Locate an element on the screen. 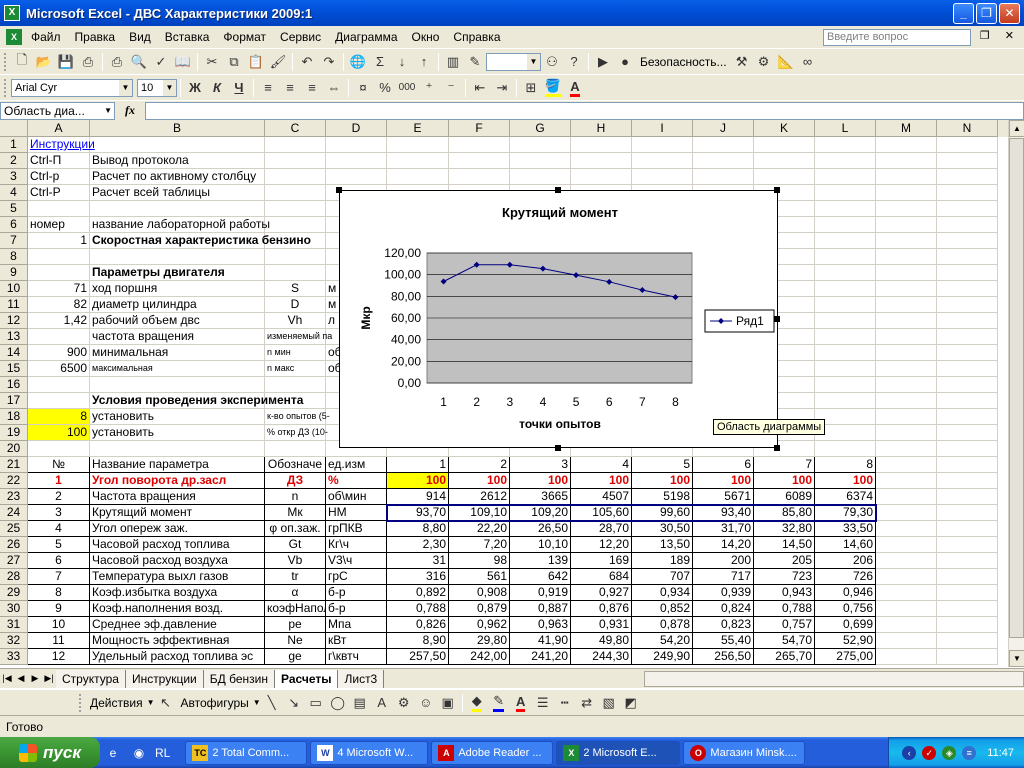  cell-M9 is located at coordinates (906, 273).